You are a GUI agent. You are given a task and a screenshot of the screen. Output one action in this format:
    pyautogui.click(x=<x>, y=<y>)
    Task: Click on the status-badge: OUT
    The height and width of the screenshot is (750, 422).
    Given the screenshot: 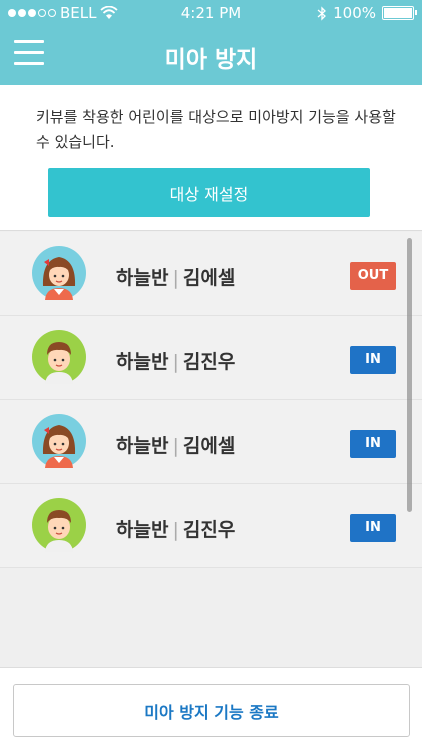 What is the action you would take?
    pyautogui.click(x=373, y=276)
    